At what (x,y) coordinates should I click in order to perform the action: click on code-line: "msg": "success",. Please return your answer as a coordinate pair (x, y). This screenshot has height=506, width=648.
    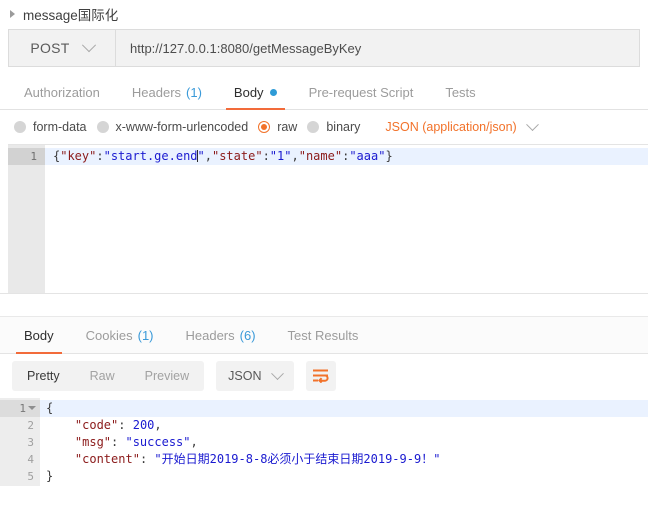
    Looking at the image, I should click on (344, 442).